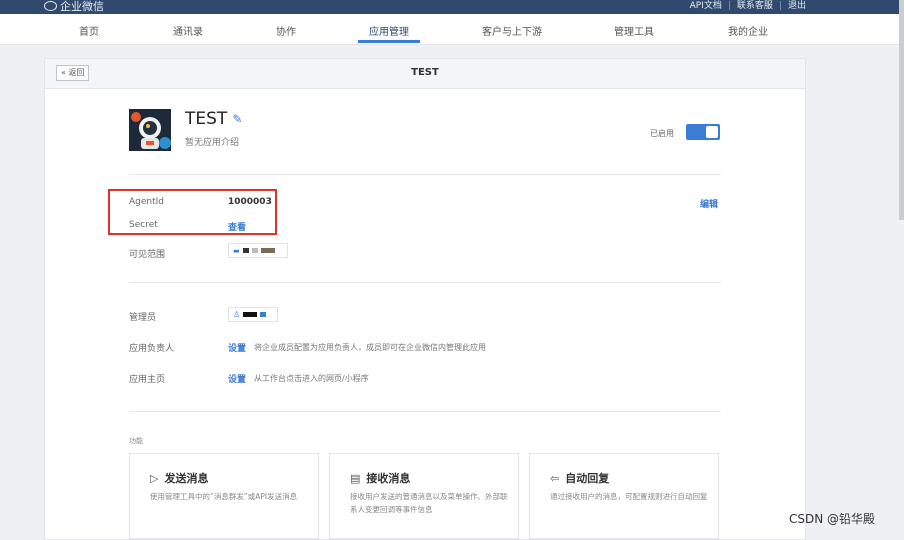 Image resolution: width=904 pixels, height=540 pixels. I want to click on page-scrollbar, so click(901, 110).